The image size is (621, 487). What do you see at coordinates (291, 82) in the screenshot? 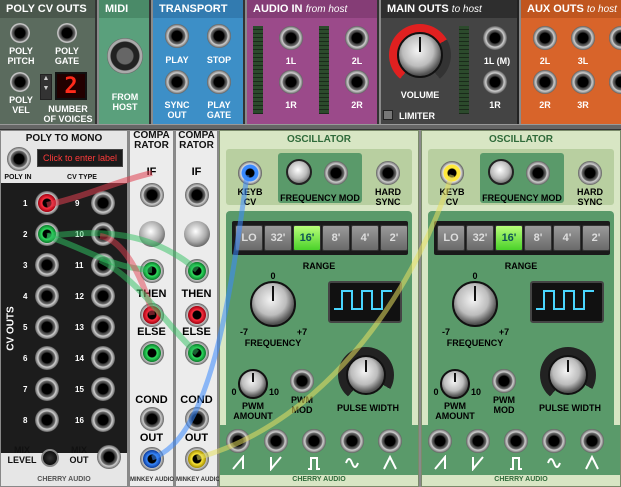
I see `audio-in-1r-jack` at bounding box center [291, 82].